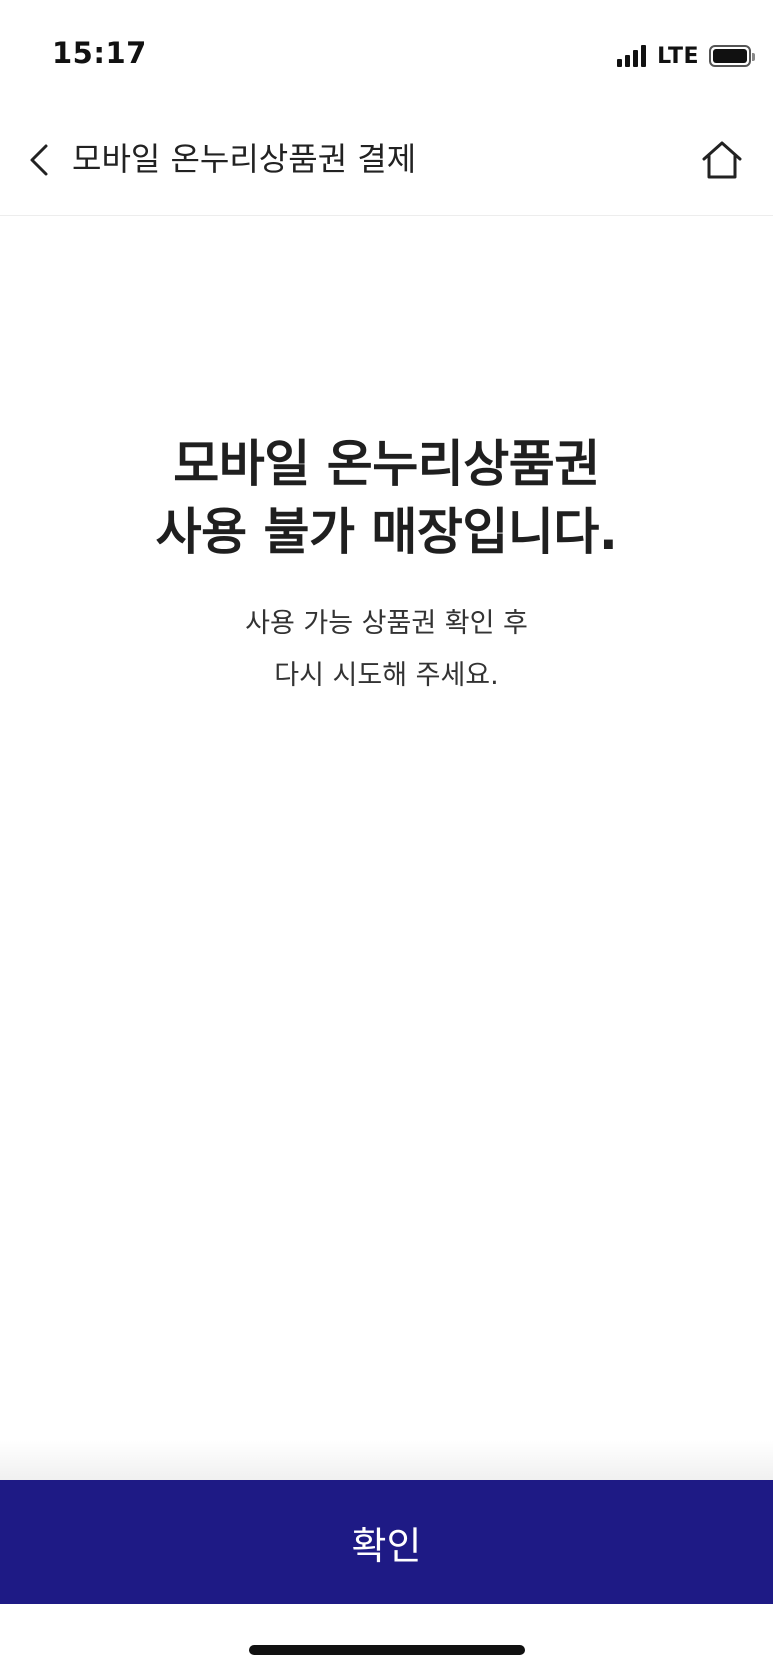 This screenshot has width=773, height=1674. I want to click on message-subtitle: 사용 가능 상품권 확인 후 다시 시도해 주세요., so click(386, 650).